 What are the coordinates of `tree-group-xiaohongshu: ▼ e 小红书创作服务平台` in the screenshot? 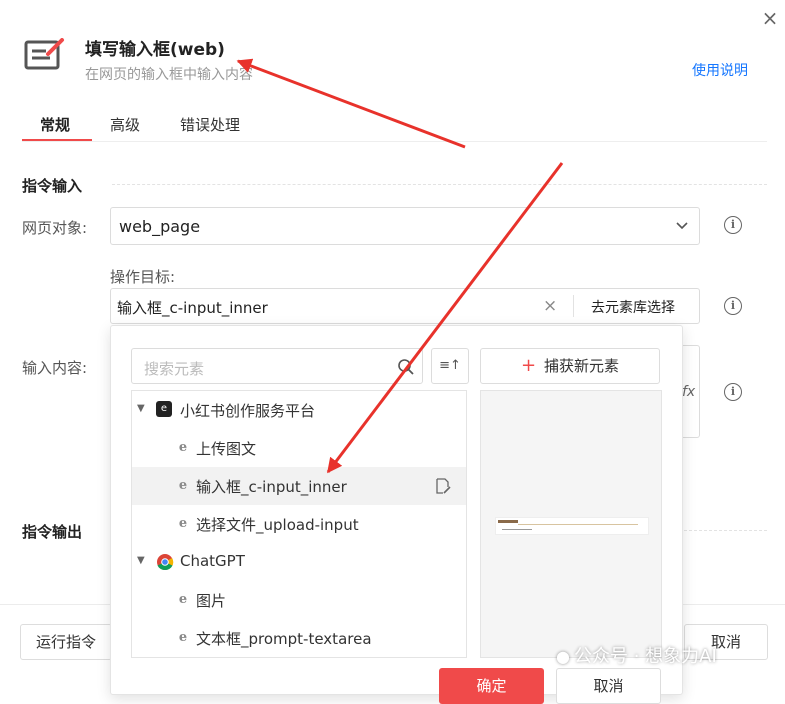 It's located at (299, 410).